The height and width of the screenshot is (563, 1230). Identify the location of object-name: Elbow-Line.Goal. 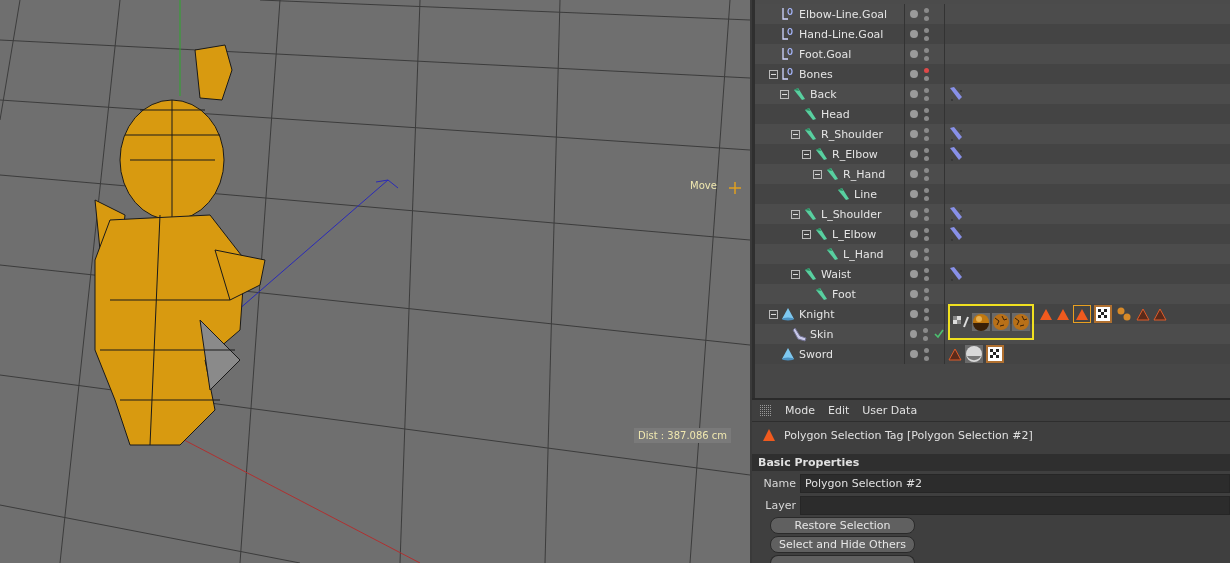
(843, 14).